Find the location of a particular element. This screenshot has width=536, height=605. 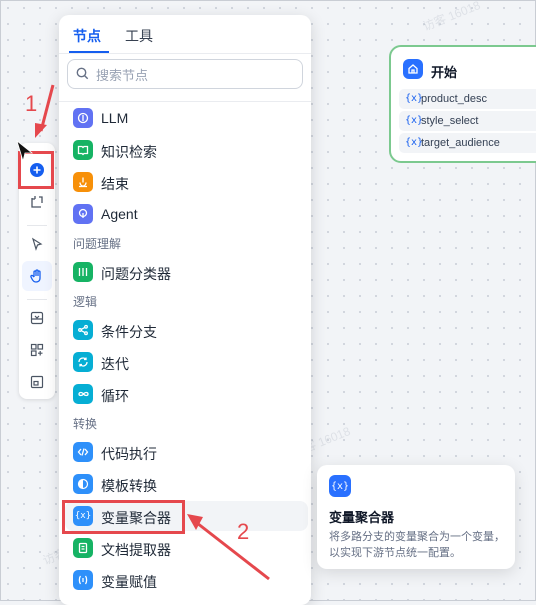

export-image-button is located at coordinates (37, 318).